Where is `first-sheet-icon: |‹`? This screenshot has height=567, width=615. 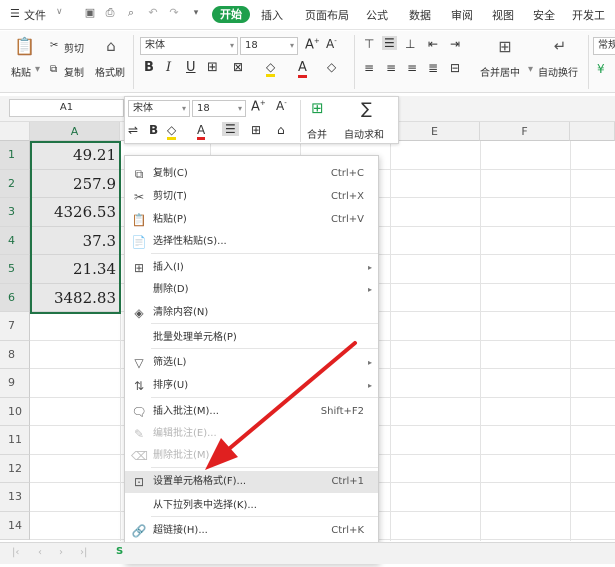
first-sheet-icon: |‹ is located at coordinates (15, 552).